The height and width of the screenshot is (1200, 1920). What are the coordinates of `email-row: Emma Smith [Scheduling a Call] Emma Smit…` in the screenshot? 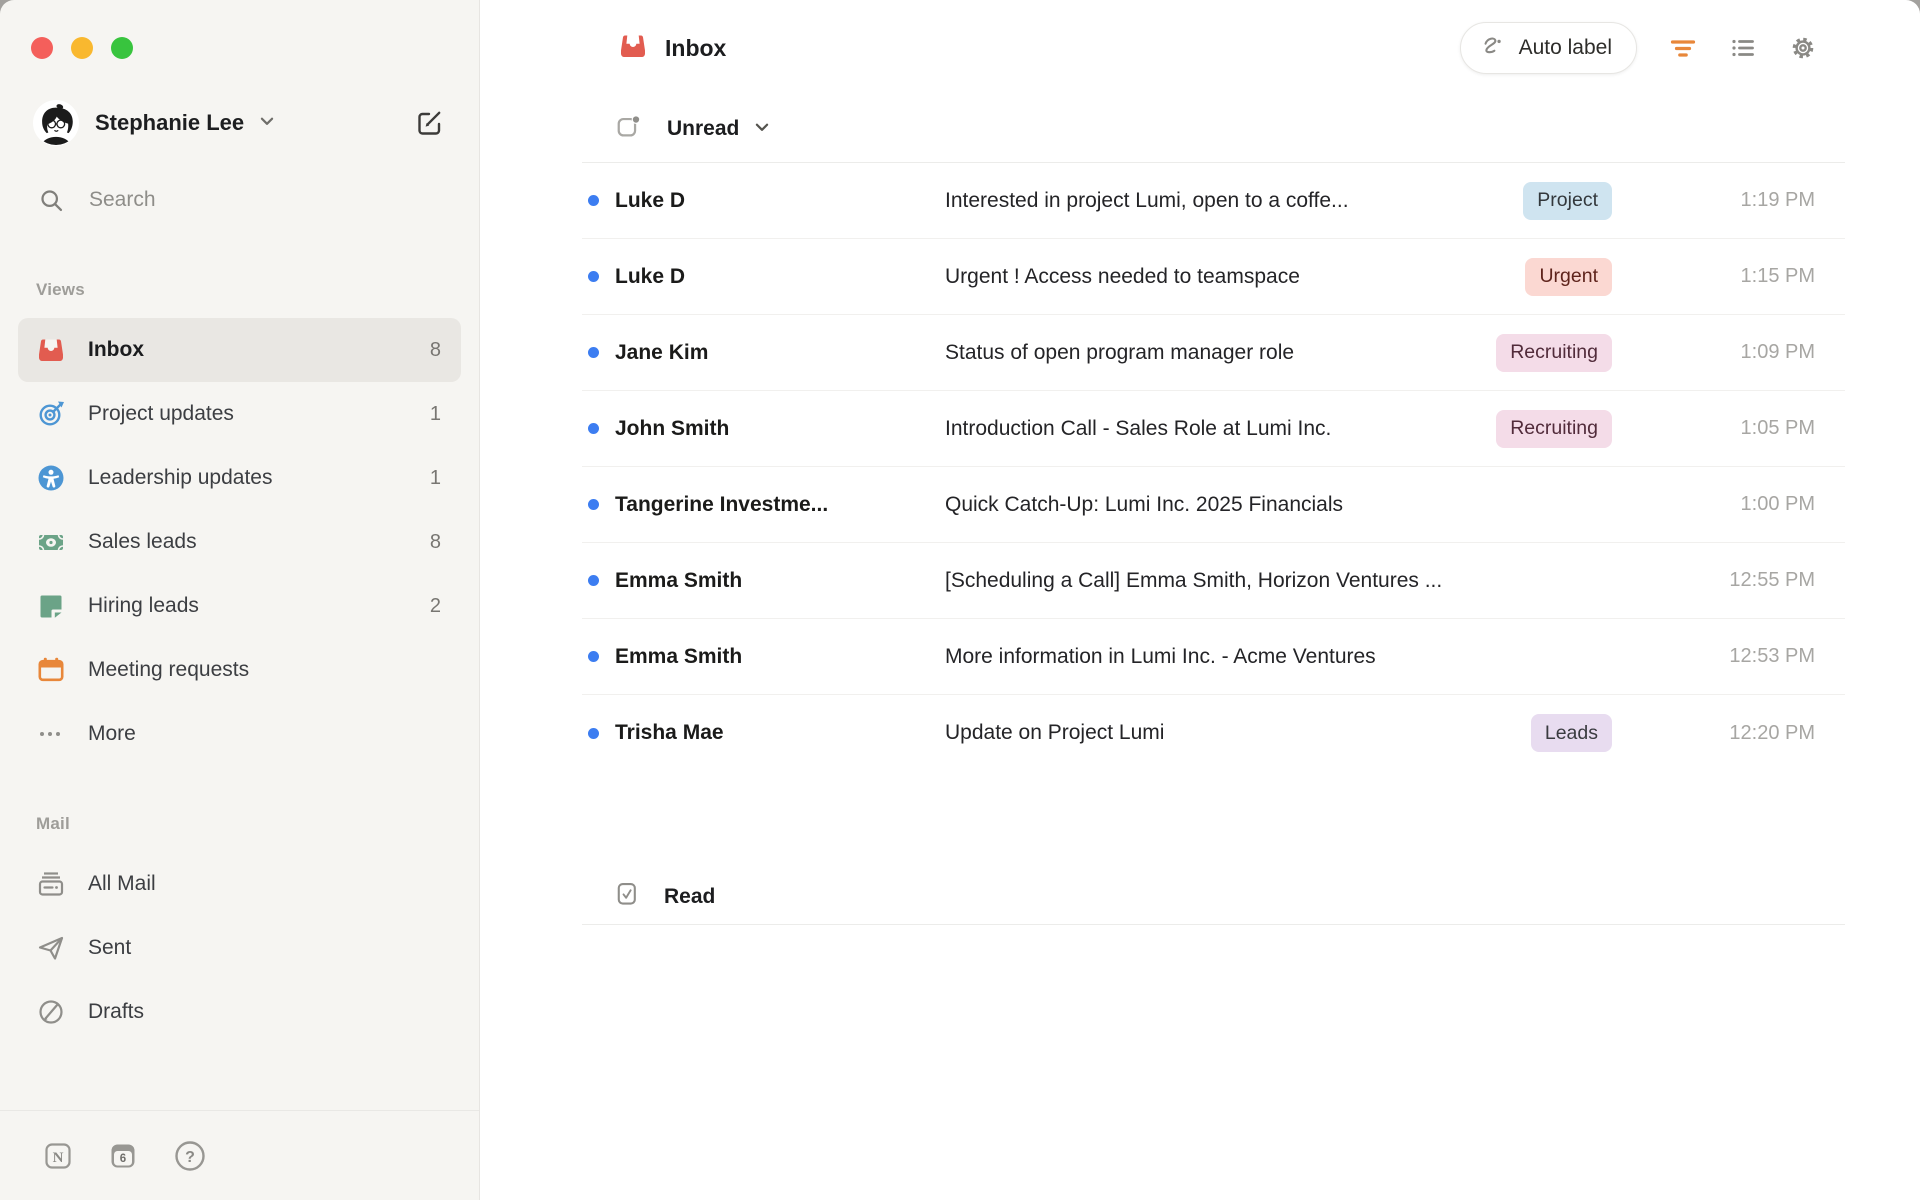 It's located at (1213, 581).